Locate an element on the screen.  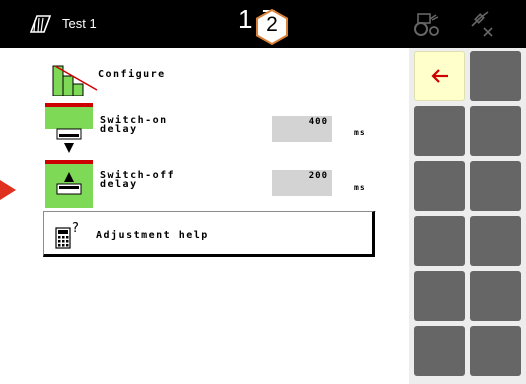
pointer-marker-icon is located at coordinates (8, 190).